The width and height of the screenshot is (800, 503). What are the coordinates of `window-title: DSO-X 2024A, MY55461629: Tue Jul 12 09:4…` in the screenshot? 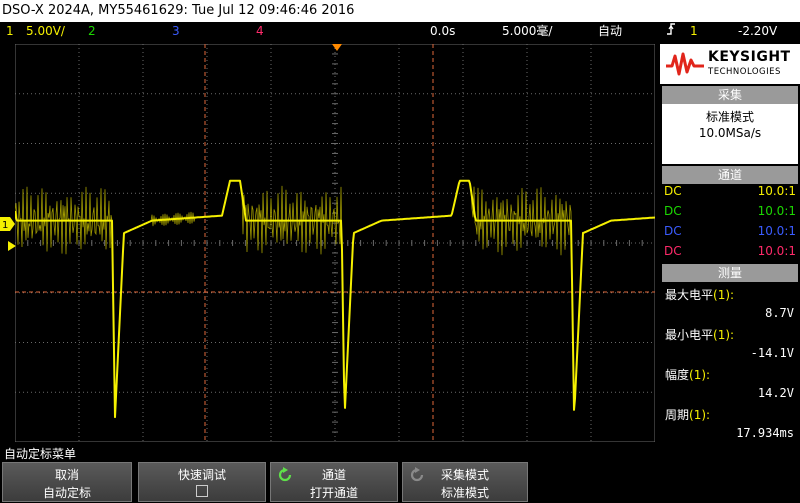 It's located at (400, 11).